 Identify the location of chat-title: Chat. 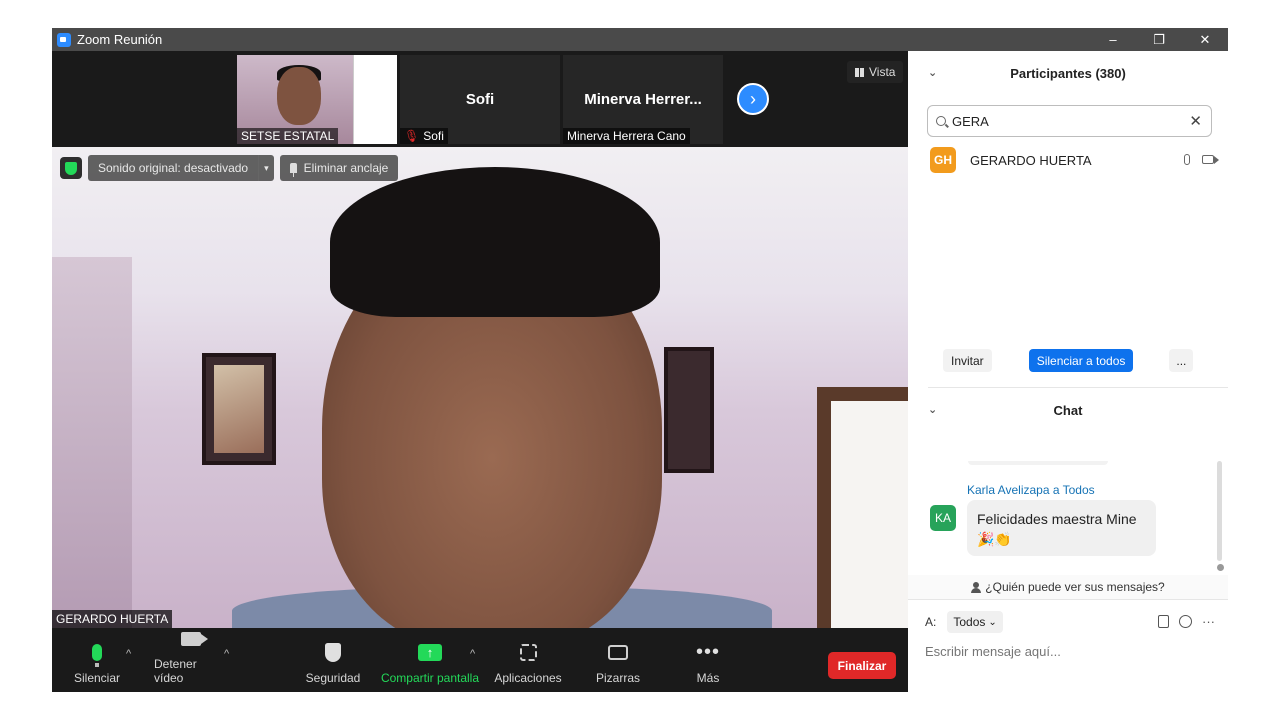
(1068, 410).